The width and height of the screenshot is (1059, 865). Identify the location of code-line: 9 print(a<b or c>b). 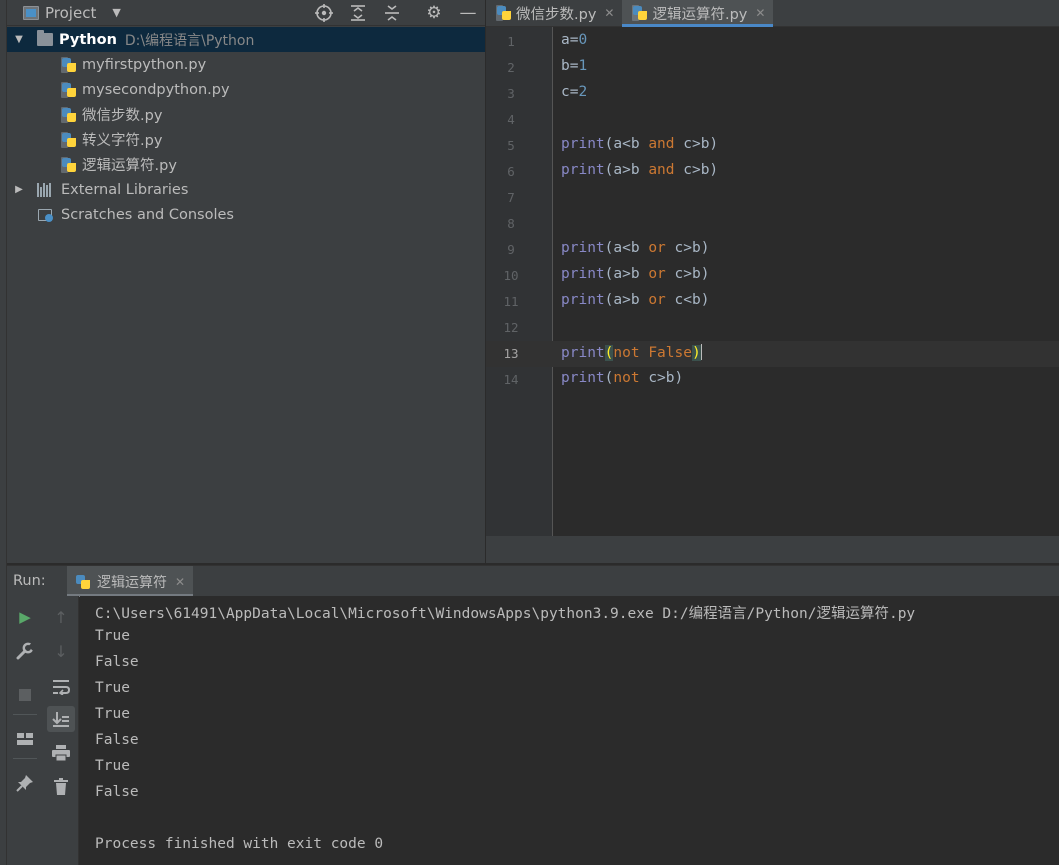
(772, 250).